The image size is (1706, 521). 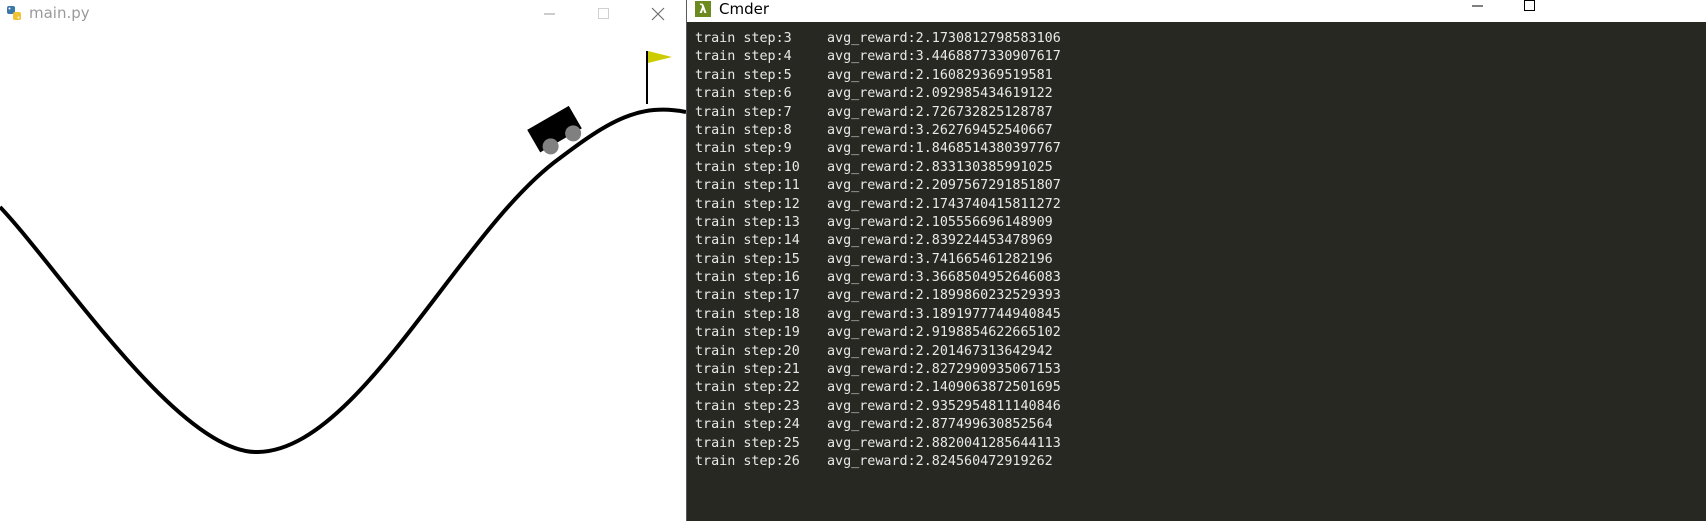 I want to click on window-title: Cmder, so click(x=744, y=9).